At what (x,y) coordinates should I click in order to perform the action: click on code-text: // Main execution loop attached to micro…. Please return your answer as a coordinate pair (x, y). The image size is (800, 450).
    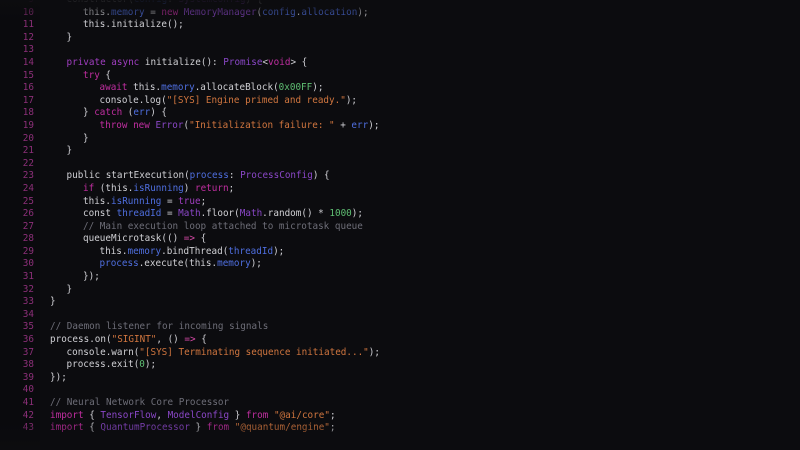
    Looking at the image, I should click on (223, 227).